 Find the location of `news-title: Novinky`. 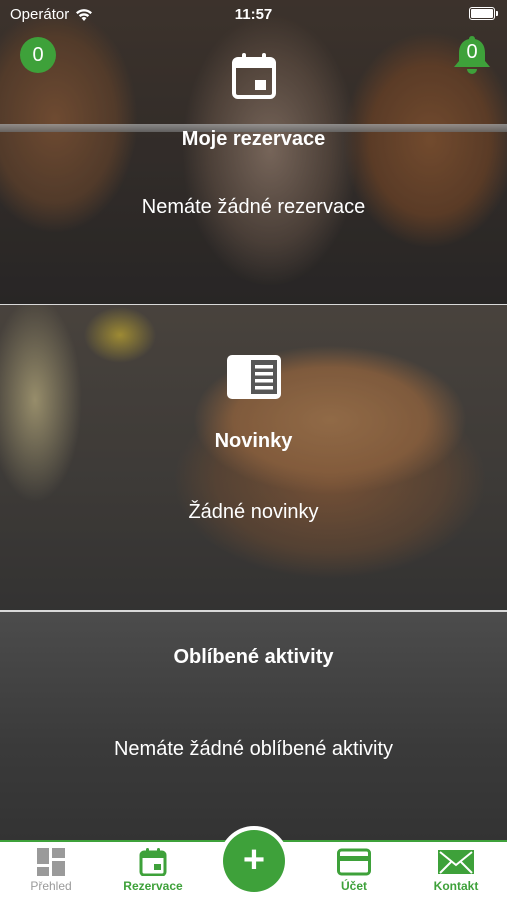

news-title: Novinky is located at coordinates (253, 441).